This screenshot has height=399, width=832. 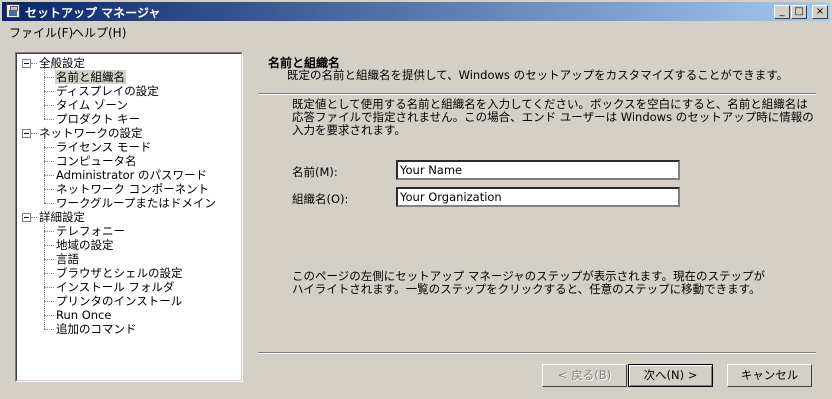 I want to click on maximize-button: □, so click(x=799, y=12).